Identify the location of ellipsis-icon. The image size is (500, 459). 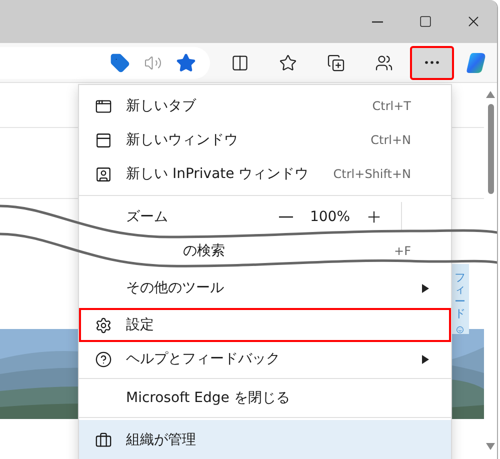
(432, 62).